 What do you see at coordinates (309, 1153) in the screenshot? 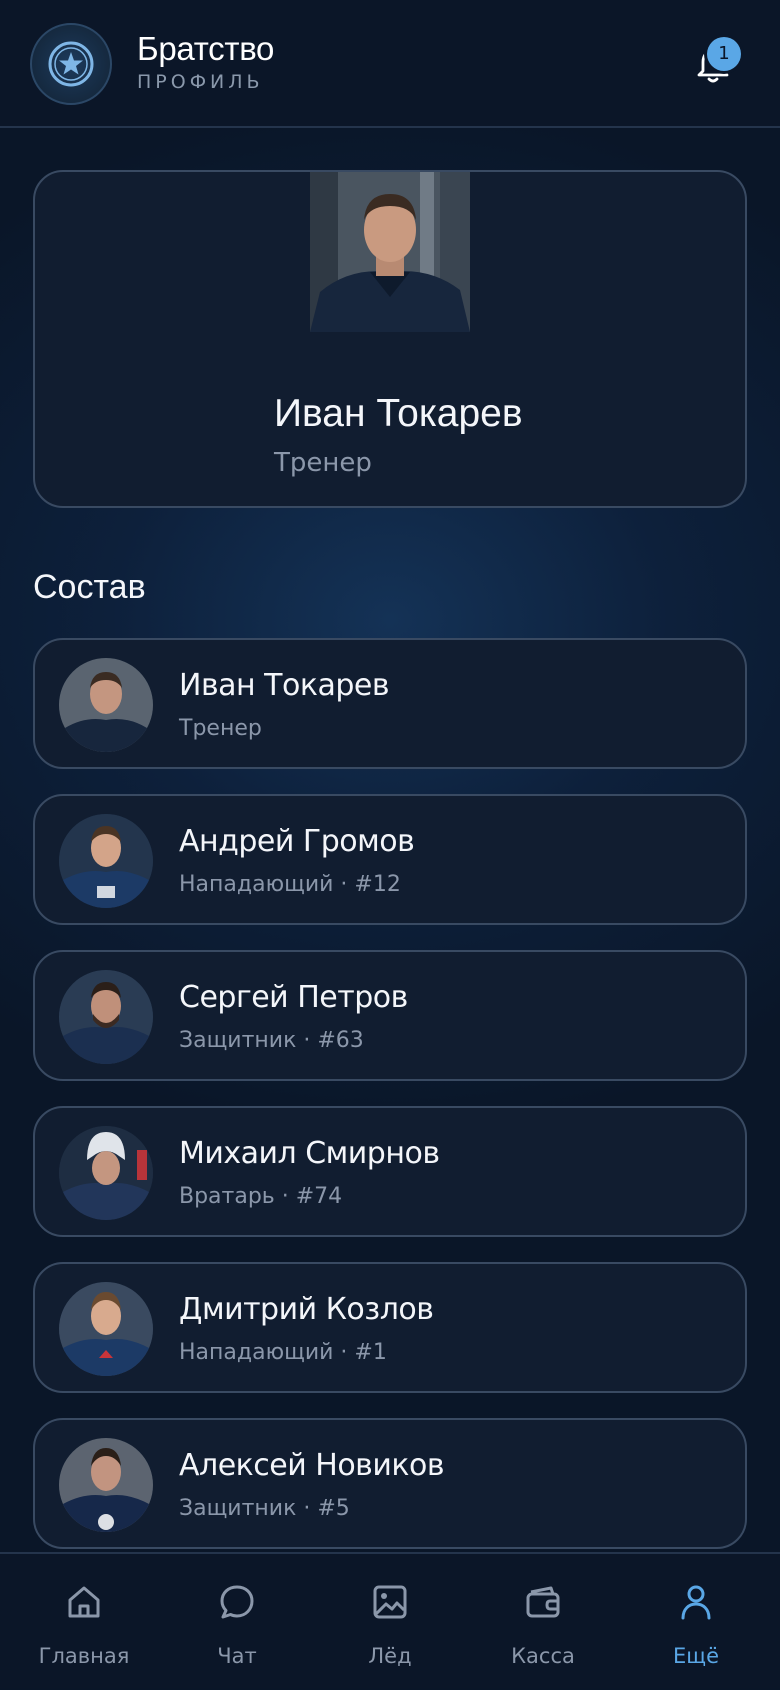
I see `player-name: Михаил Смирнов` at bounding box center [309, 1153].